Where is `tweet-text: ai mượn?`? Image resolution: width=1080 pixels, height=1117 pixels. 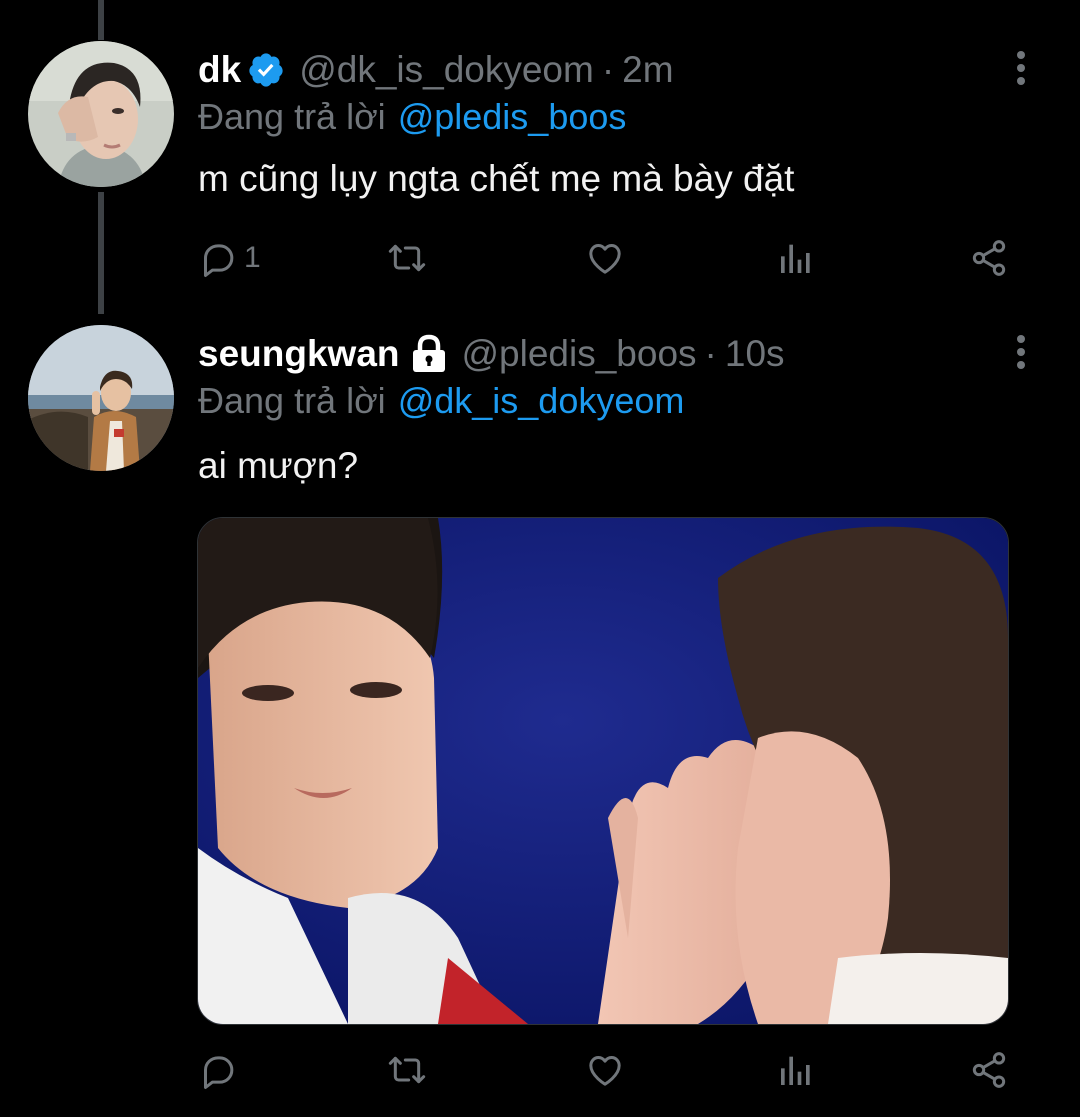 tweet-text: ai mượn? is located at coordinates (278, 465).